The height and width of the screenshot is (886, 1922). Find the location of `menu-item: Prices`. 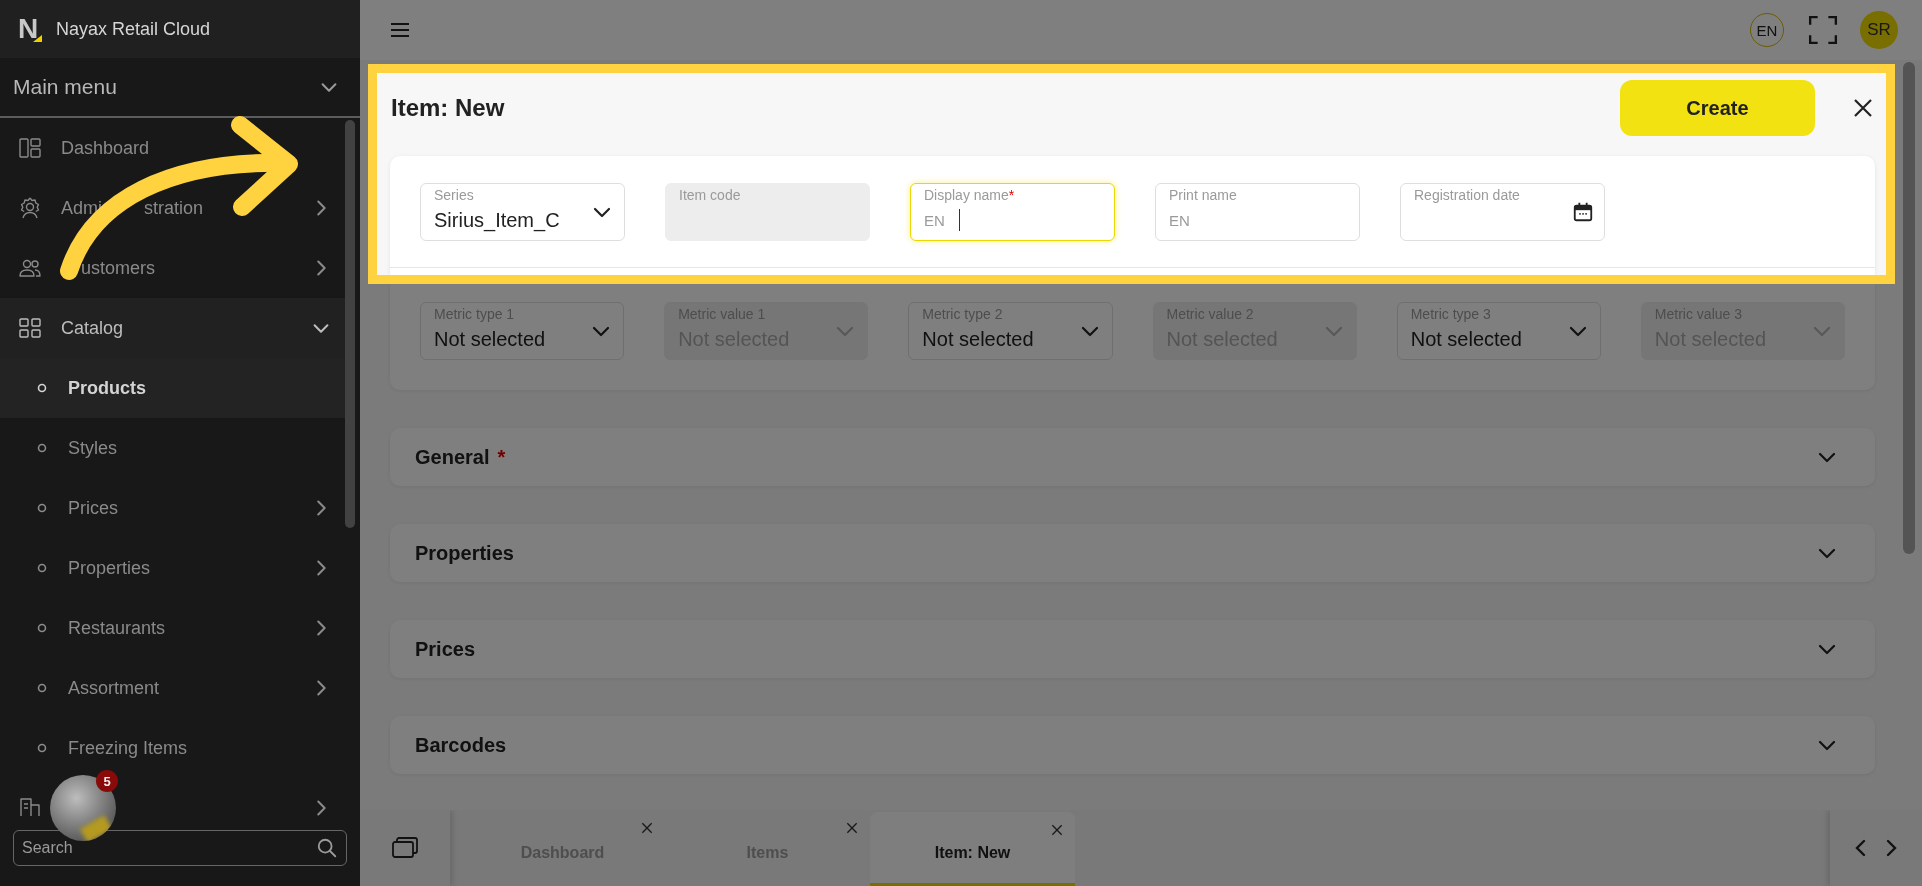

menu-item: Prices is located at coordinates (172, 508).